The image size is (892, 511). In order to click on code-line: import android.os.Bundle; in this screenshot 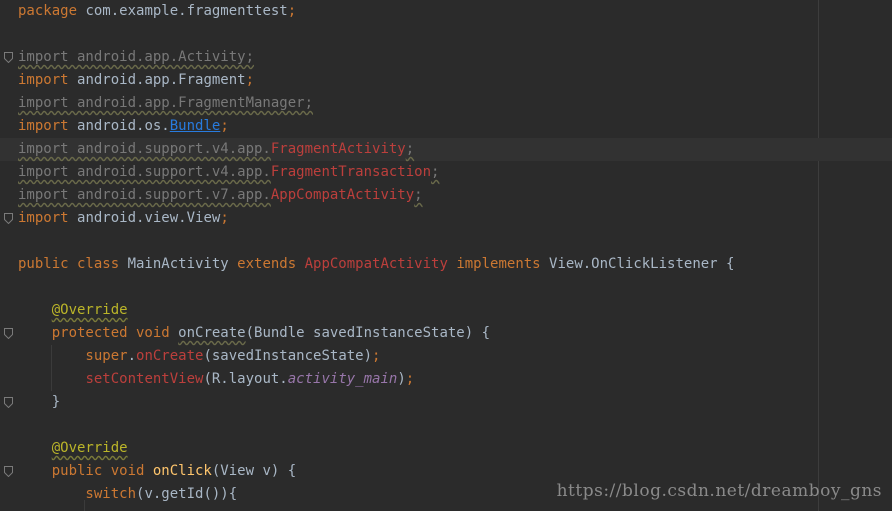, I will do `click(446, 126)`.